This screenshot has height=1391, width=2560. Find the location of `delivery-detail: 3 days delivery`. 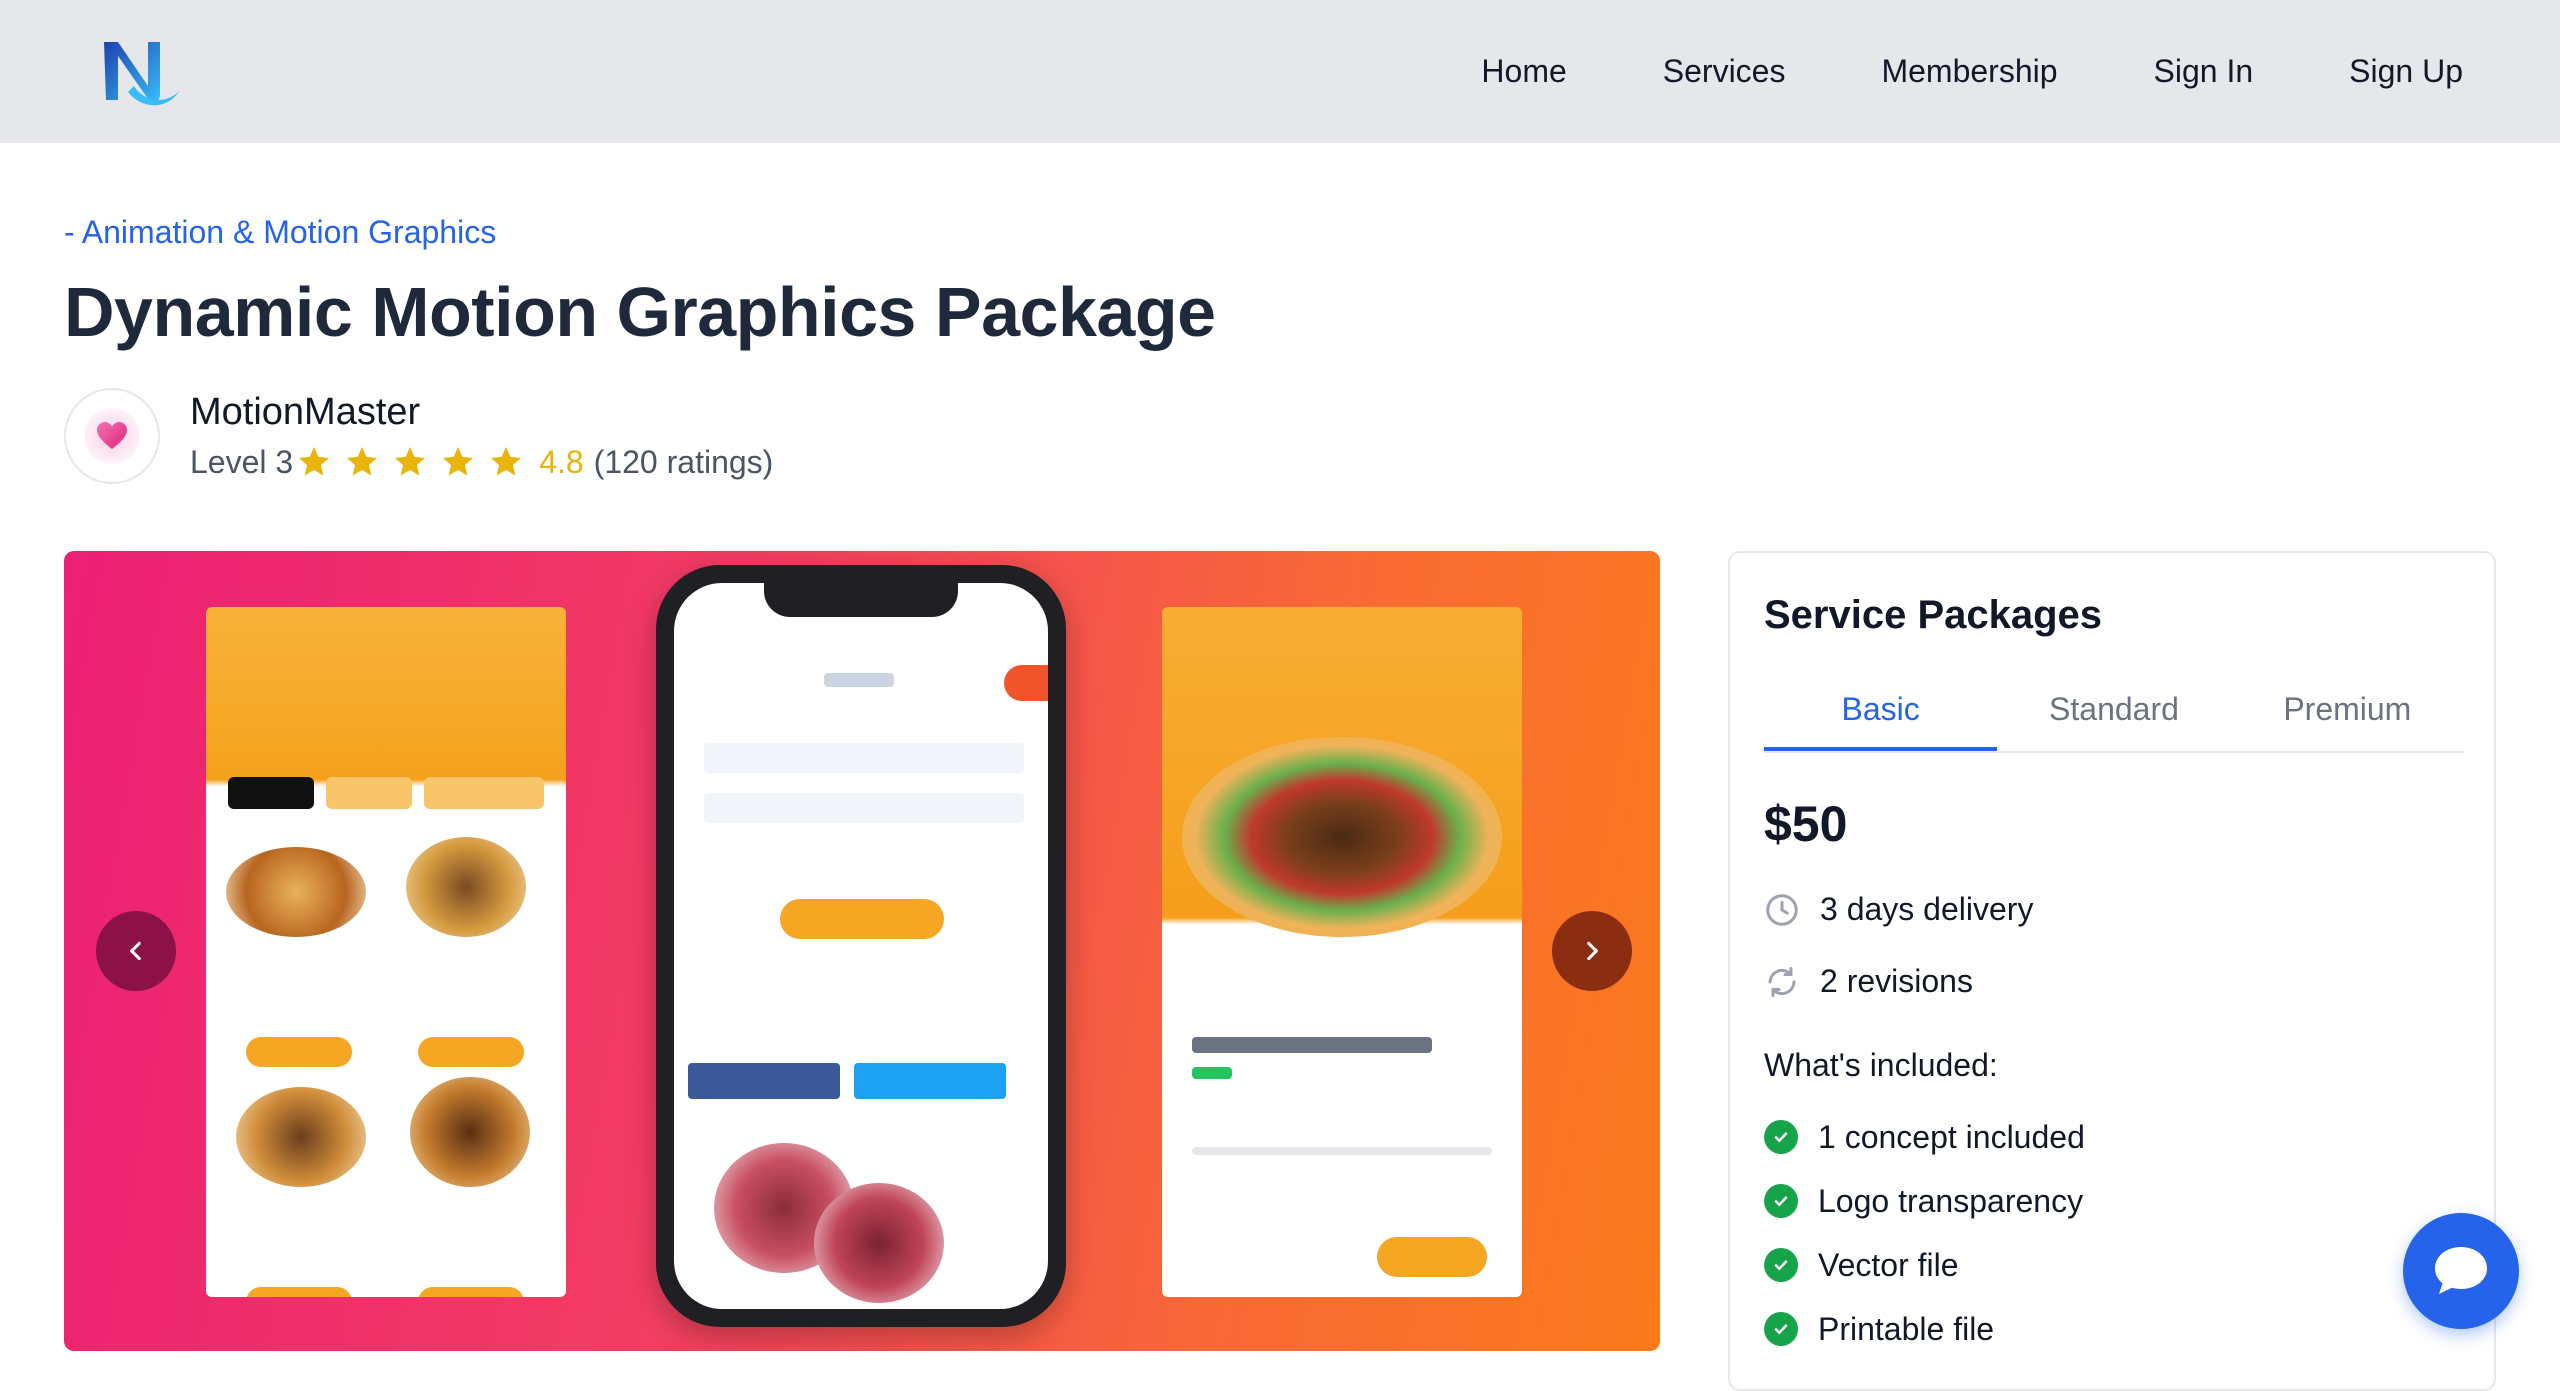

delivery-detail: 3 days delivery is located at coordinates (1898, 909).